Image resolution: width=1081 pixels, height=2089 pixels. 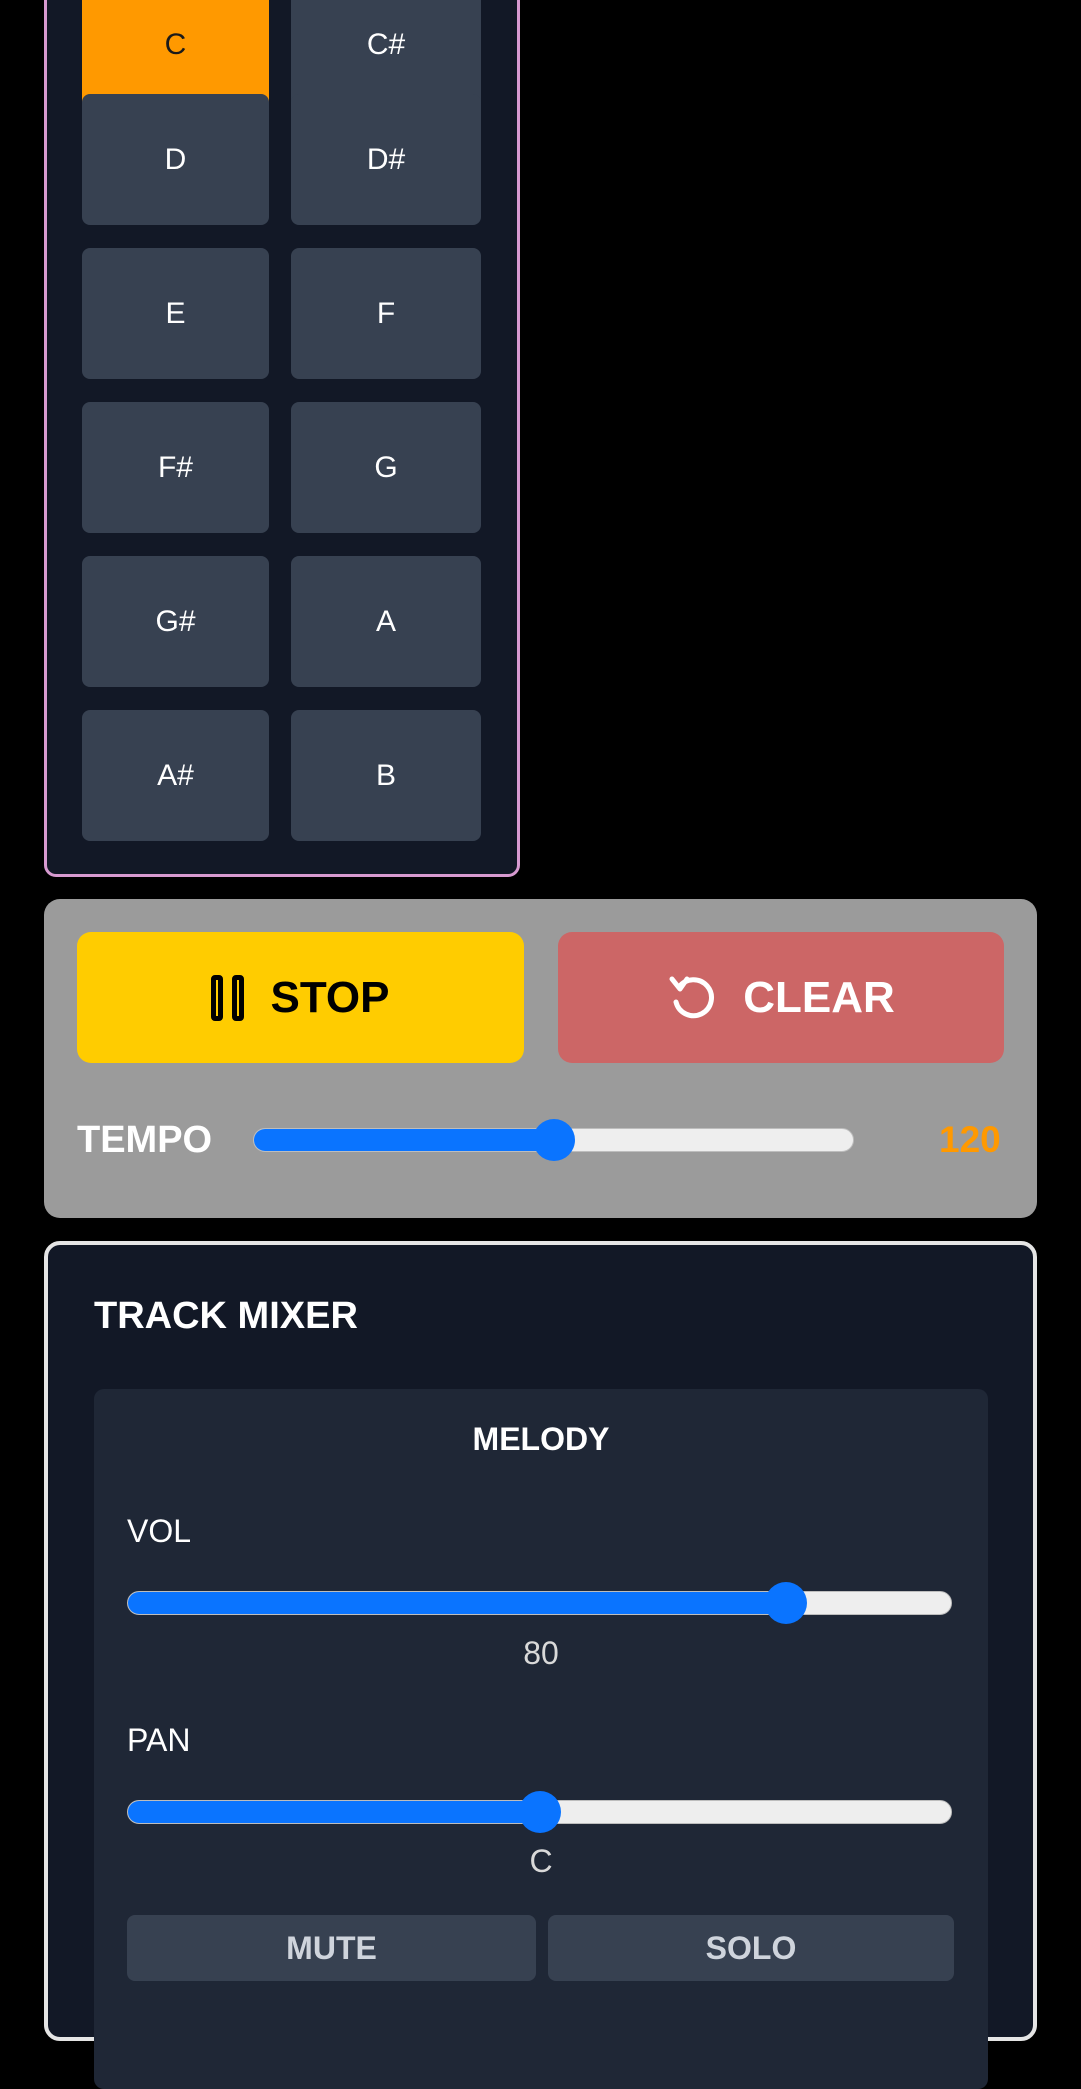 I want to click on note-key-e: E, so click(x=175, y=313).